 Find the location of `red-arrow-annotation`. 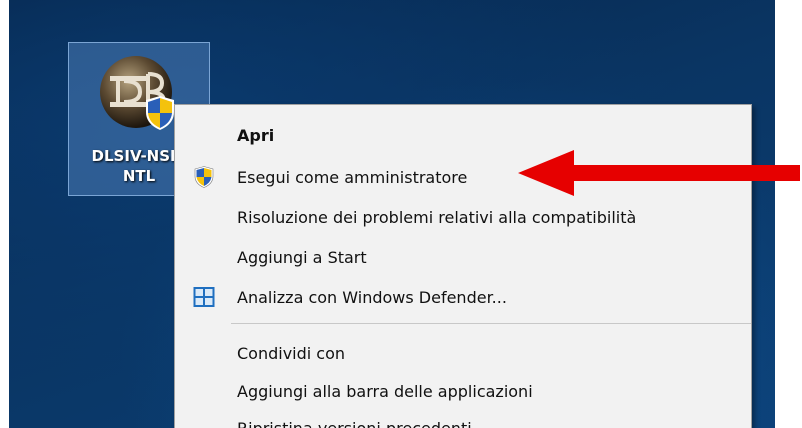

red-arrow-annotation is located at coordinates (659, 173).